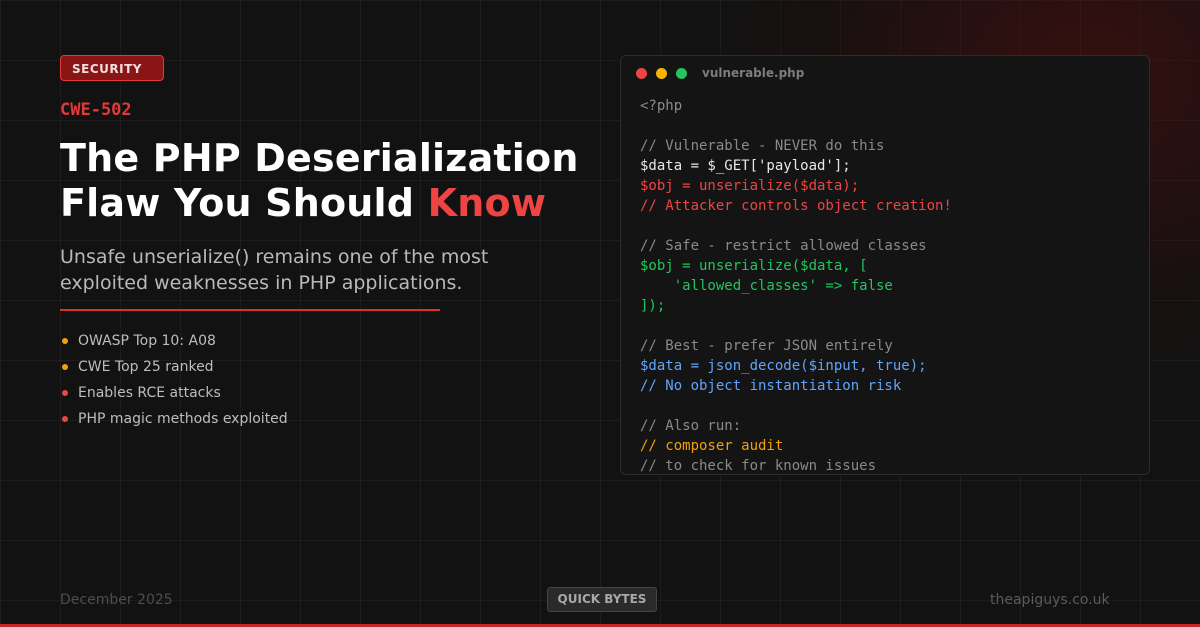 This screenshot has width=1200, height=627. I want to click on footer-site: theapiguys.co.uk, so click(1050, 600).